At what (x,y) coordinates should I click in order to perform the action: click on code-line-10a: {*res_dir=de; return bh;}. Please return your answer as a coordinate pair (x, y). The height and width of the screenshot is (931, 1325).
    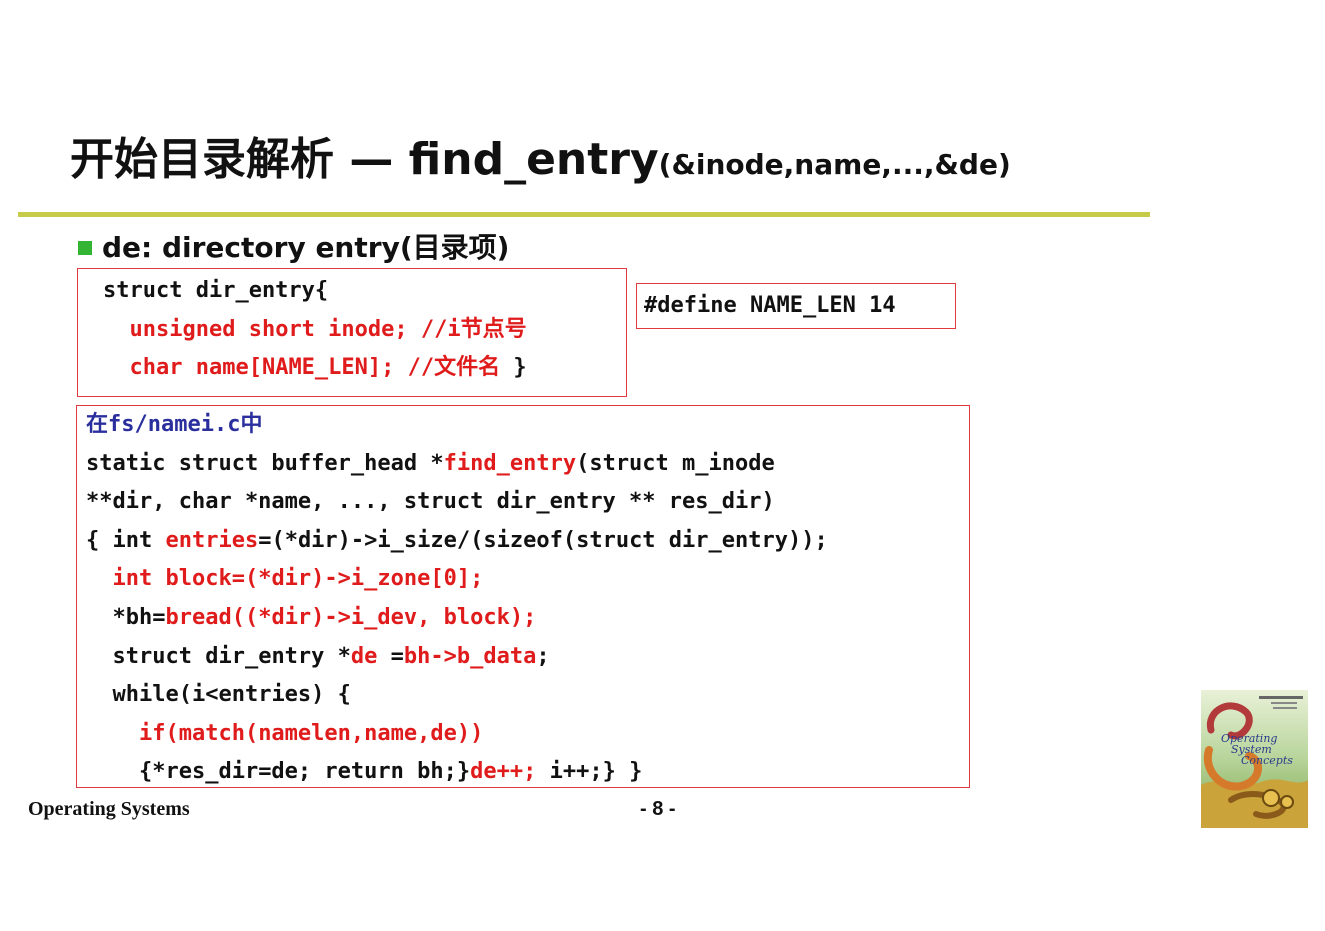
    Looking at the image, I should click on (304, 772).